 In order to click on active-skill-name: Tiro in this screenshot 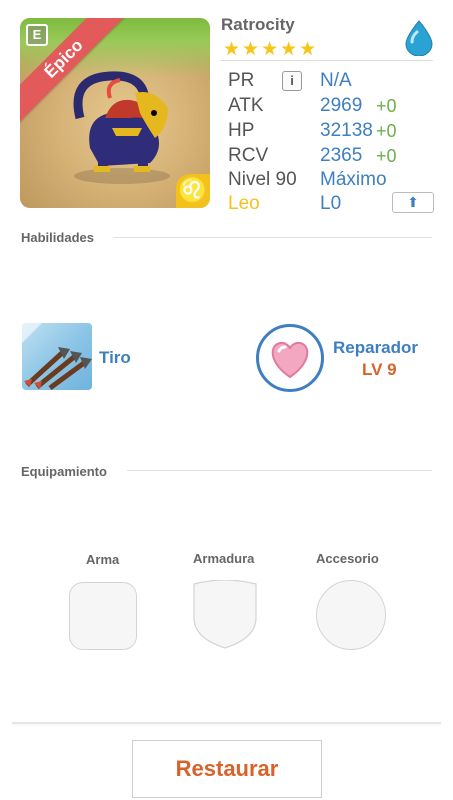, I will do `click(115, 357)`.